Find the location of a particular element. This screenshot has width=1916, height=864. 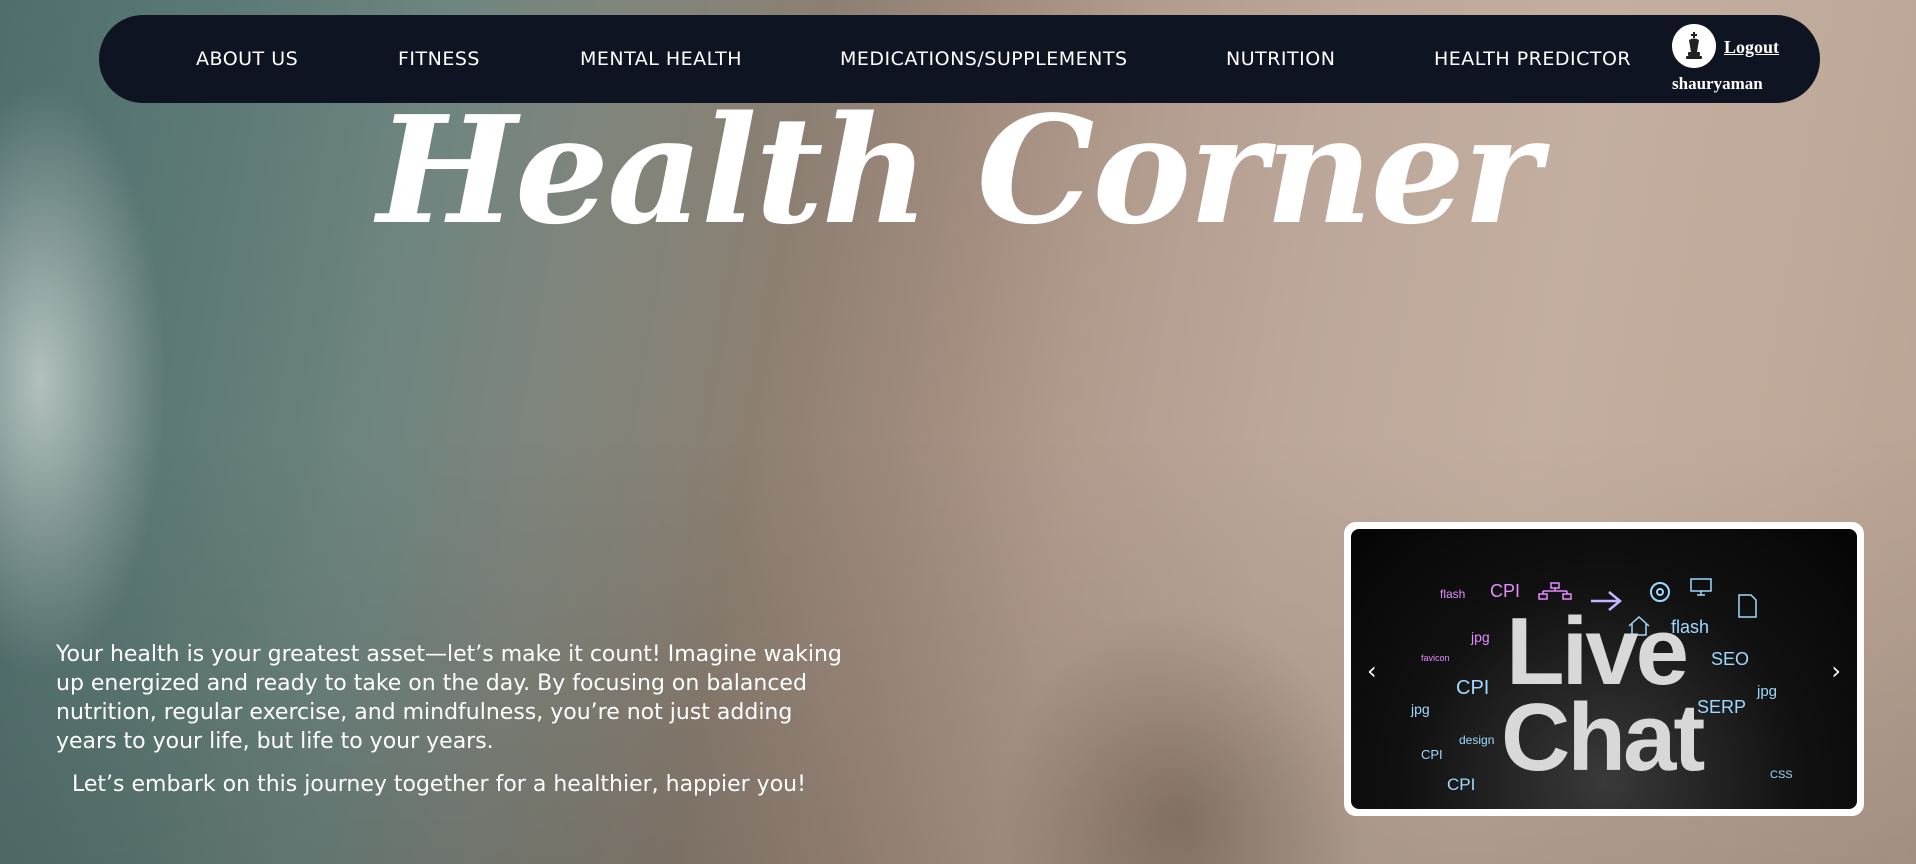

username-label: shauryaman is located at coordinates (1717, 83).